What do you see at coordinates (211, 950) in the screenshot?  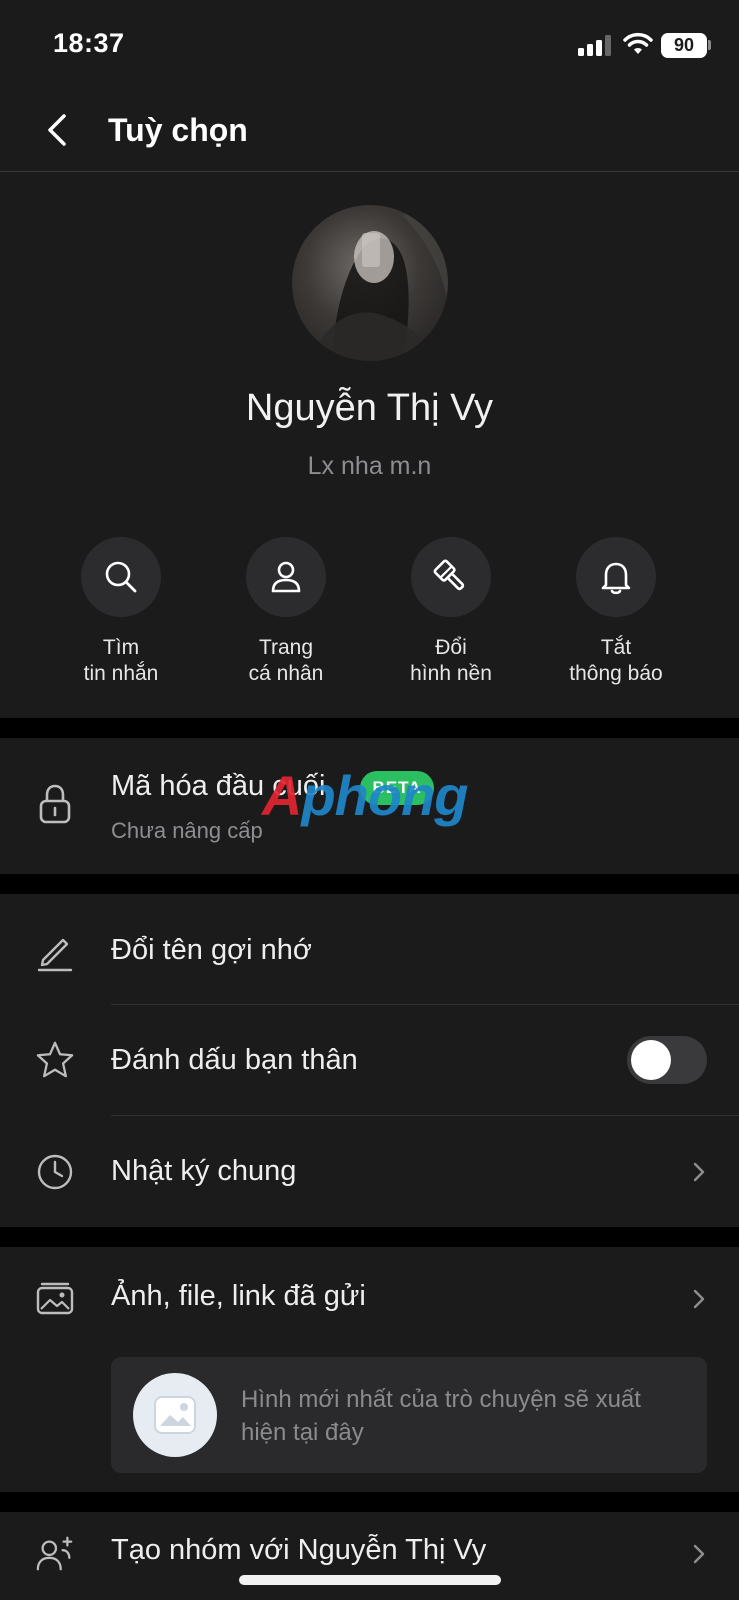 I see `rename-row: Đổi tên gợi nhớ` at bounding box center [211, 950].